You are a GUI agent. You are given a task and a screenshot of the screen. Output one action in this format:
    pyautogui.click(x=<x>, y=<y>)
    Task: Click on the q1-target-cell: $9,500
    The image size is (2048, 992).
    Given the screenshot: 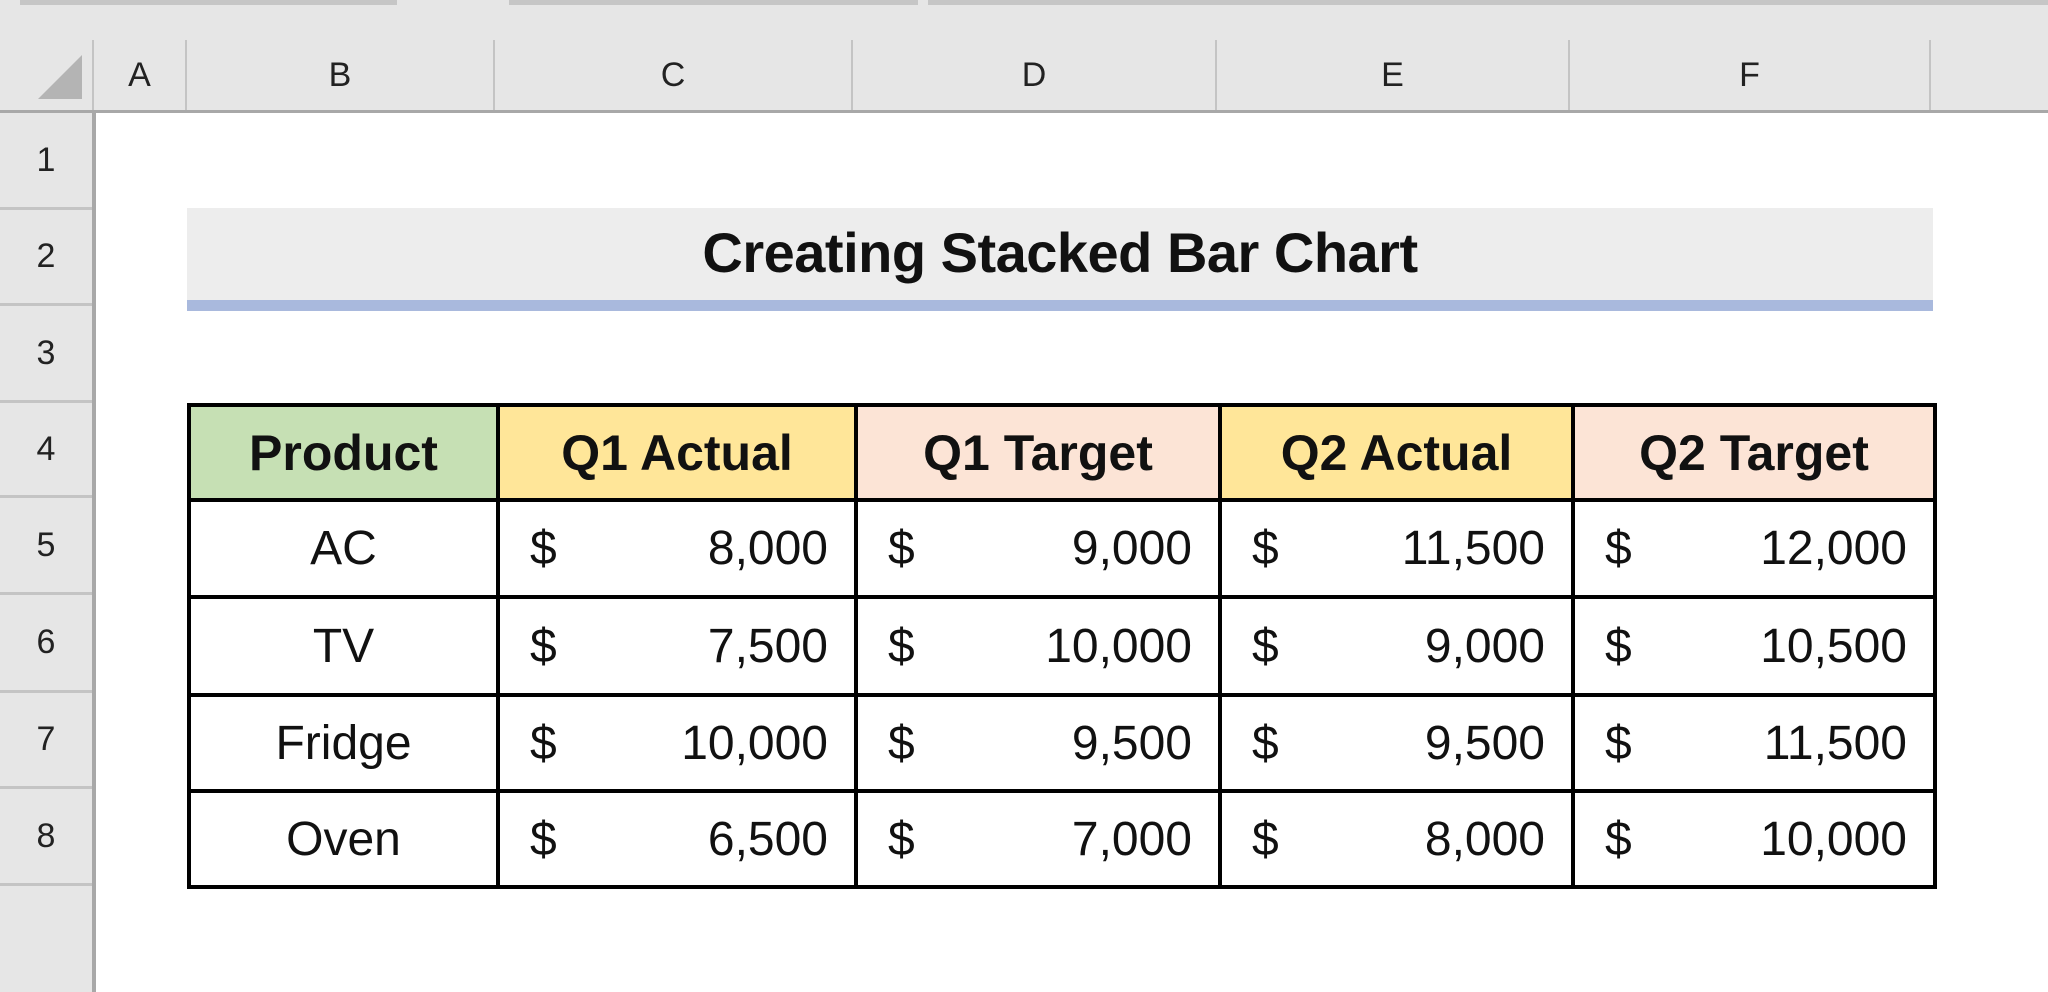 What is the action you would take?
    pyautogui.click(x=1038, y=743)
    